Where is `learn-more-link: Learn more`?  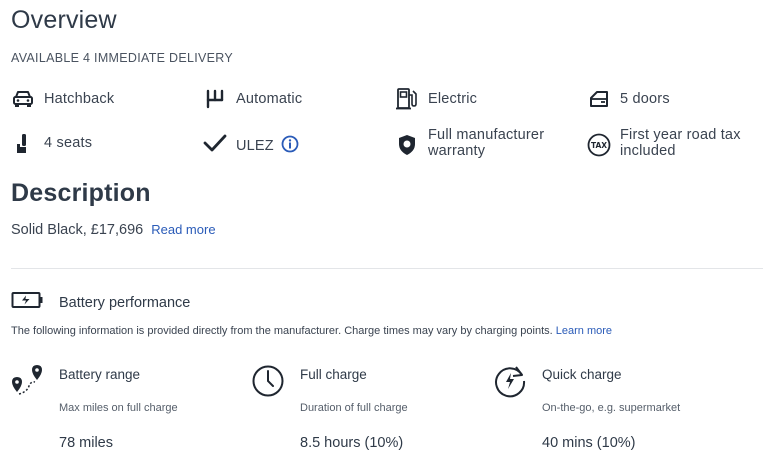 learn-more-link: Learn more is located at coordinates (584, 331).